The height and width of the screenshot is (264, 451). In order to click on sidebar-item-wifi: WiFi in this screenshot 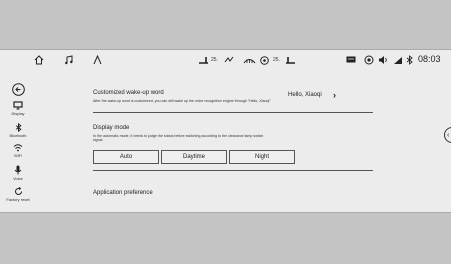, I will do `click(18, 150)`.